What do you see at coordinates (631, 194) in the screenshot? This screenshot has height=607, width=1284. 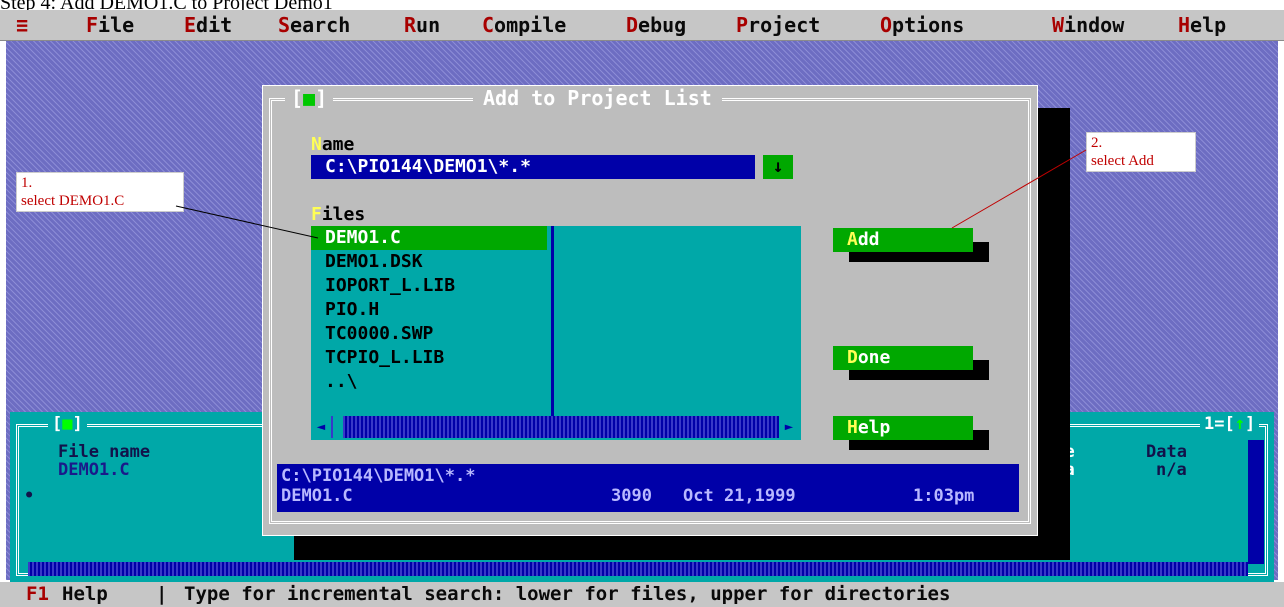 I see `annotation-pointer-lines` at bounding box center [631, 194].